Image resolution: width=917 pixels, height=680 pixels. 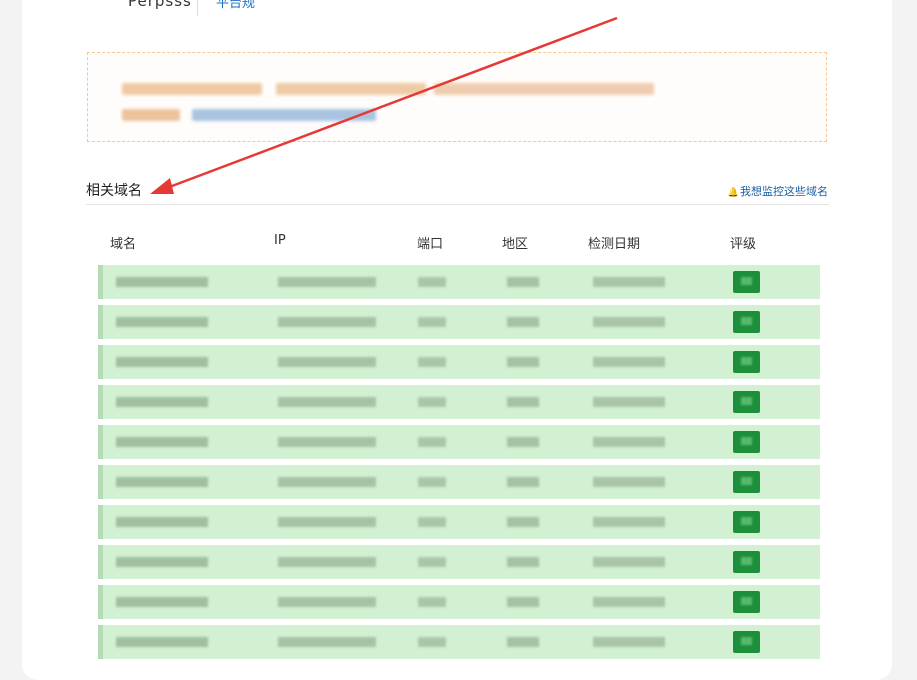 What do you see at coordinates (235, 5) in the screenshot?
I see `header-link-fragment: 平台规` at bounding box center [235, 5].